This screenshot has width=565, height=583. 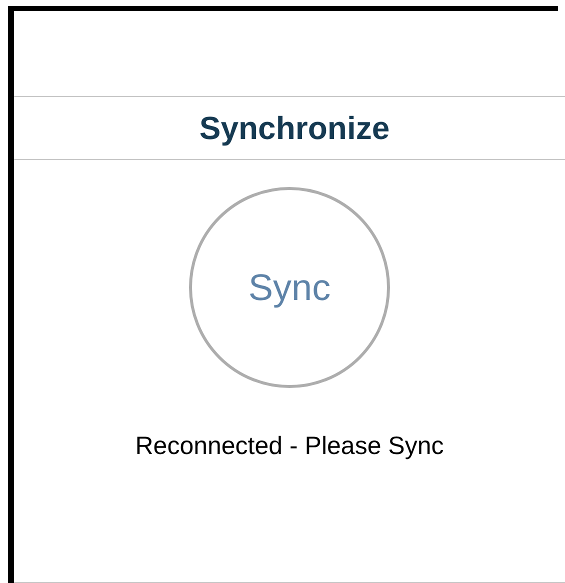 What do you see at coordinates (294, 128) in the screenshot?
I see `page-title: Synchronize` at bounding box center [294, 128].